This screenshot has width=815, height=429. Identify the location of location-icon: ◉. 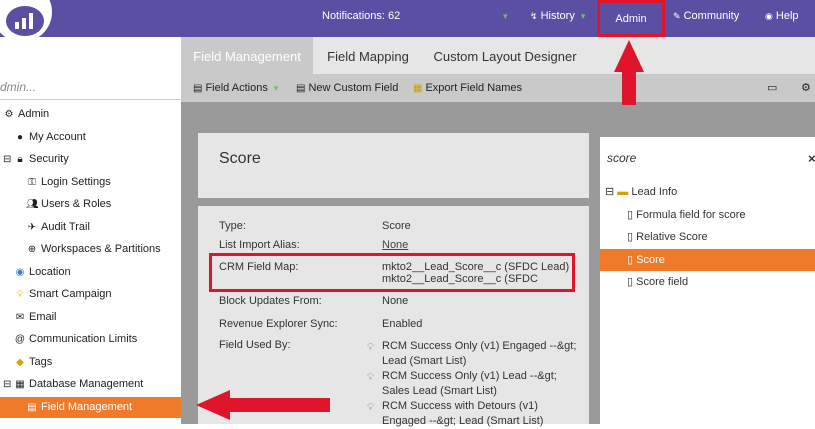
(20, 272).